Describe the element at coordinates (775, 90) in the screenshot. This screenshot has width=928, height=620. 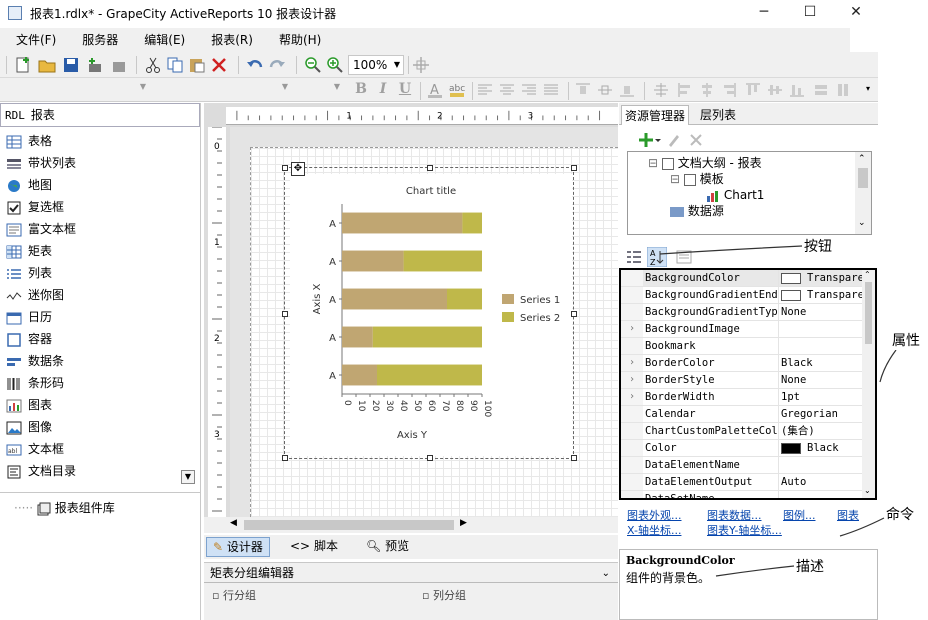
I see `align-middles-icon` at that location.